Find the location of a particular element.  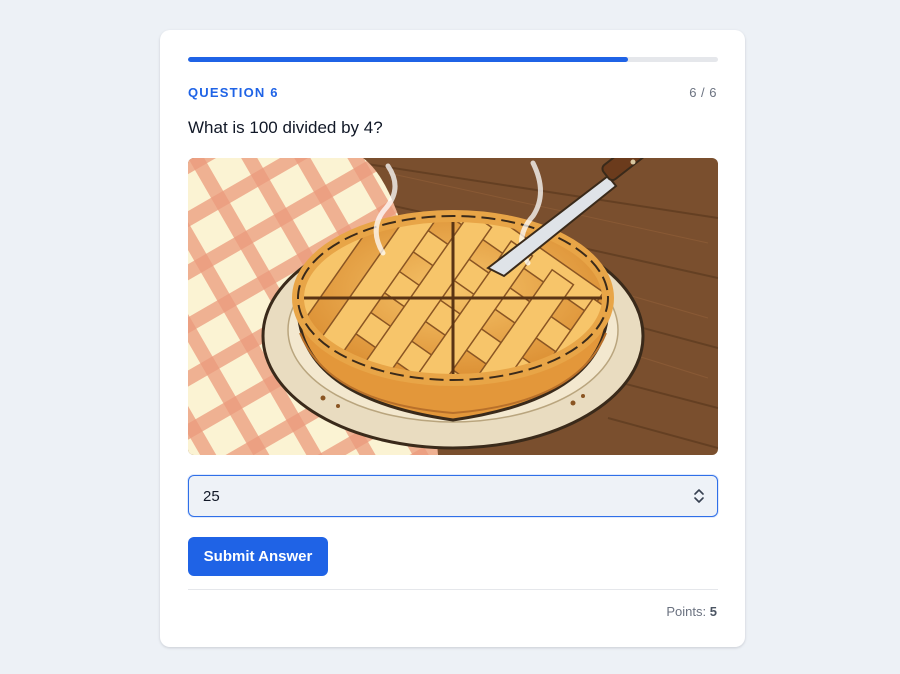

footer-divider is located at coordinates (453, 589).